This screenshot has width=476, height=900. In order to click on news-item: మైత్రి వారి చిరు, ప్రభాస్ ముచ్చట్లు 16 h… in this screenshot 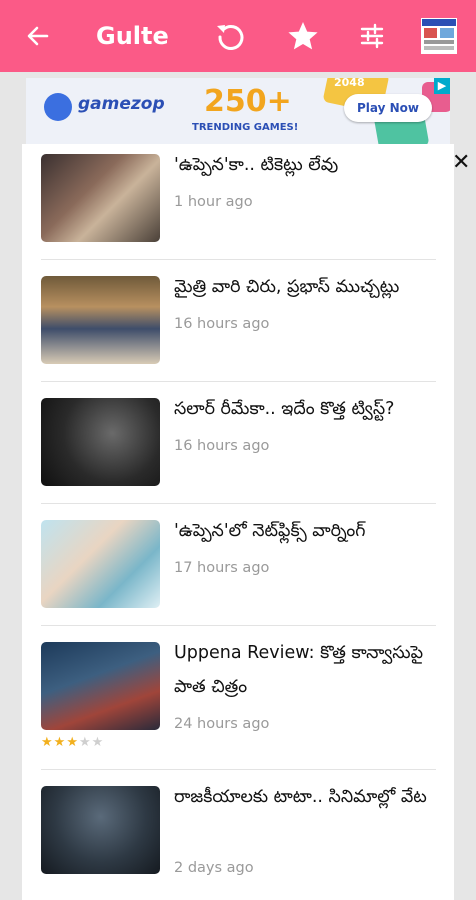, I will do `click(238, 325)`.